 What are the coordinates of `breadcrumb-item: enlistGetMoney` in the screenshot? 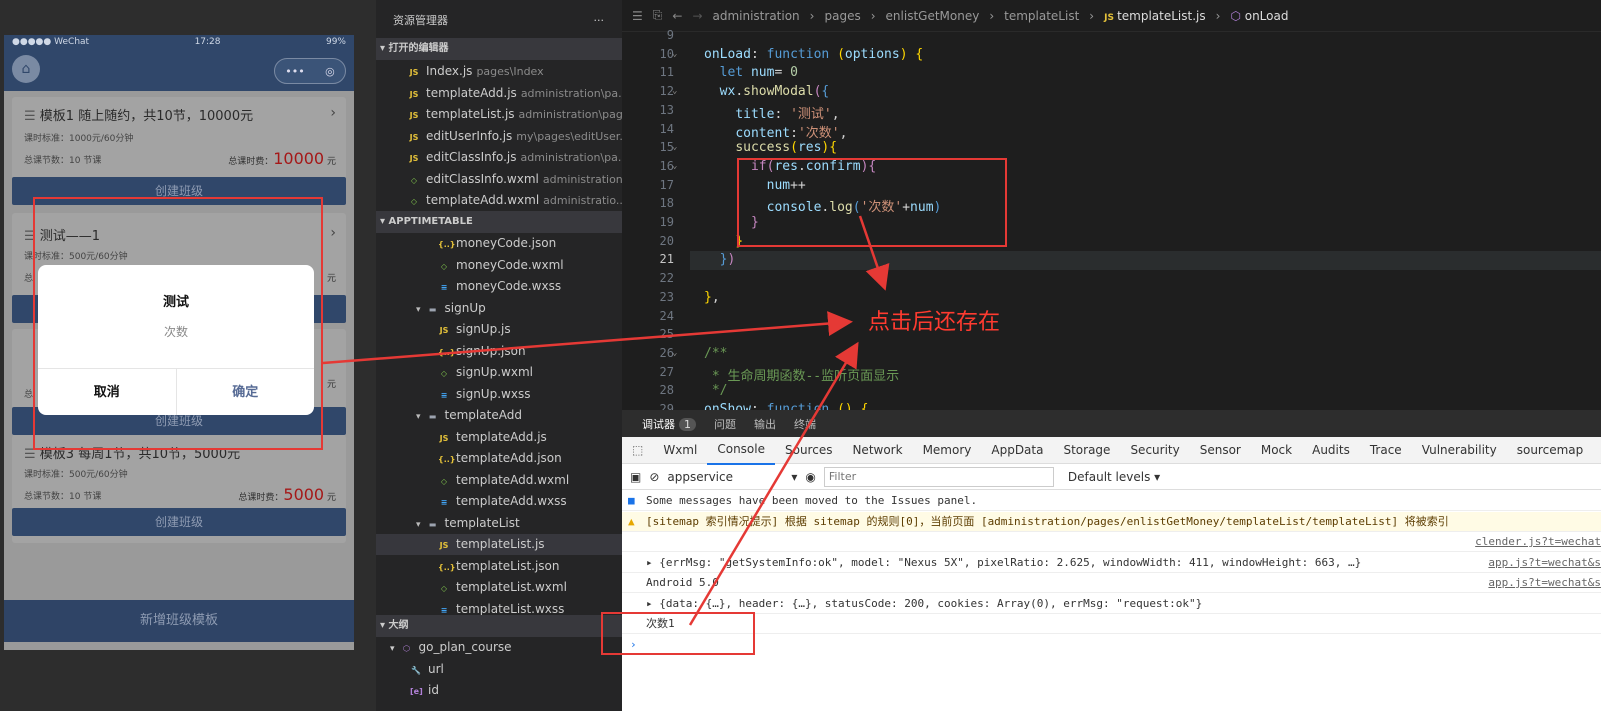 It's located at (933, 16).